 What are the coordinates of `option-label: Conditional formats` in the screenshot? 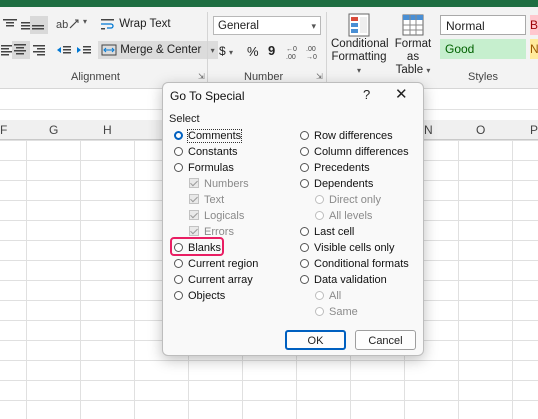 It's located at (361, 264).